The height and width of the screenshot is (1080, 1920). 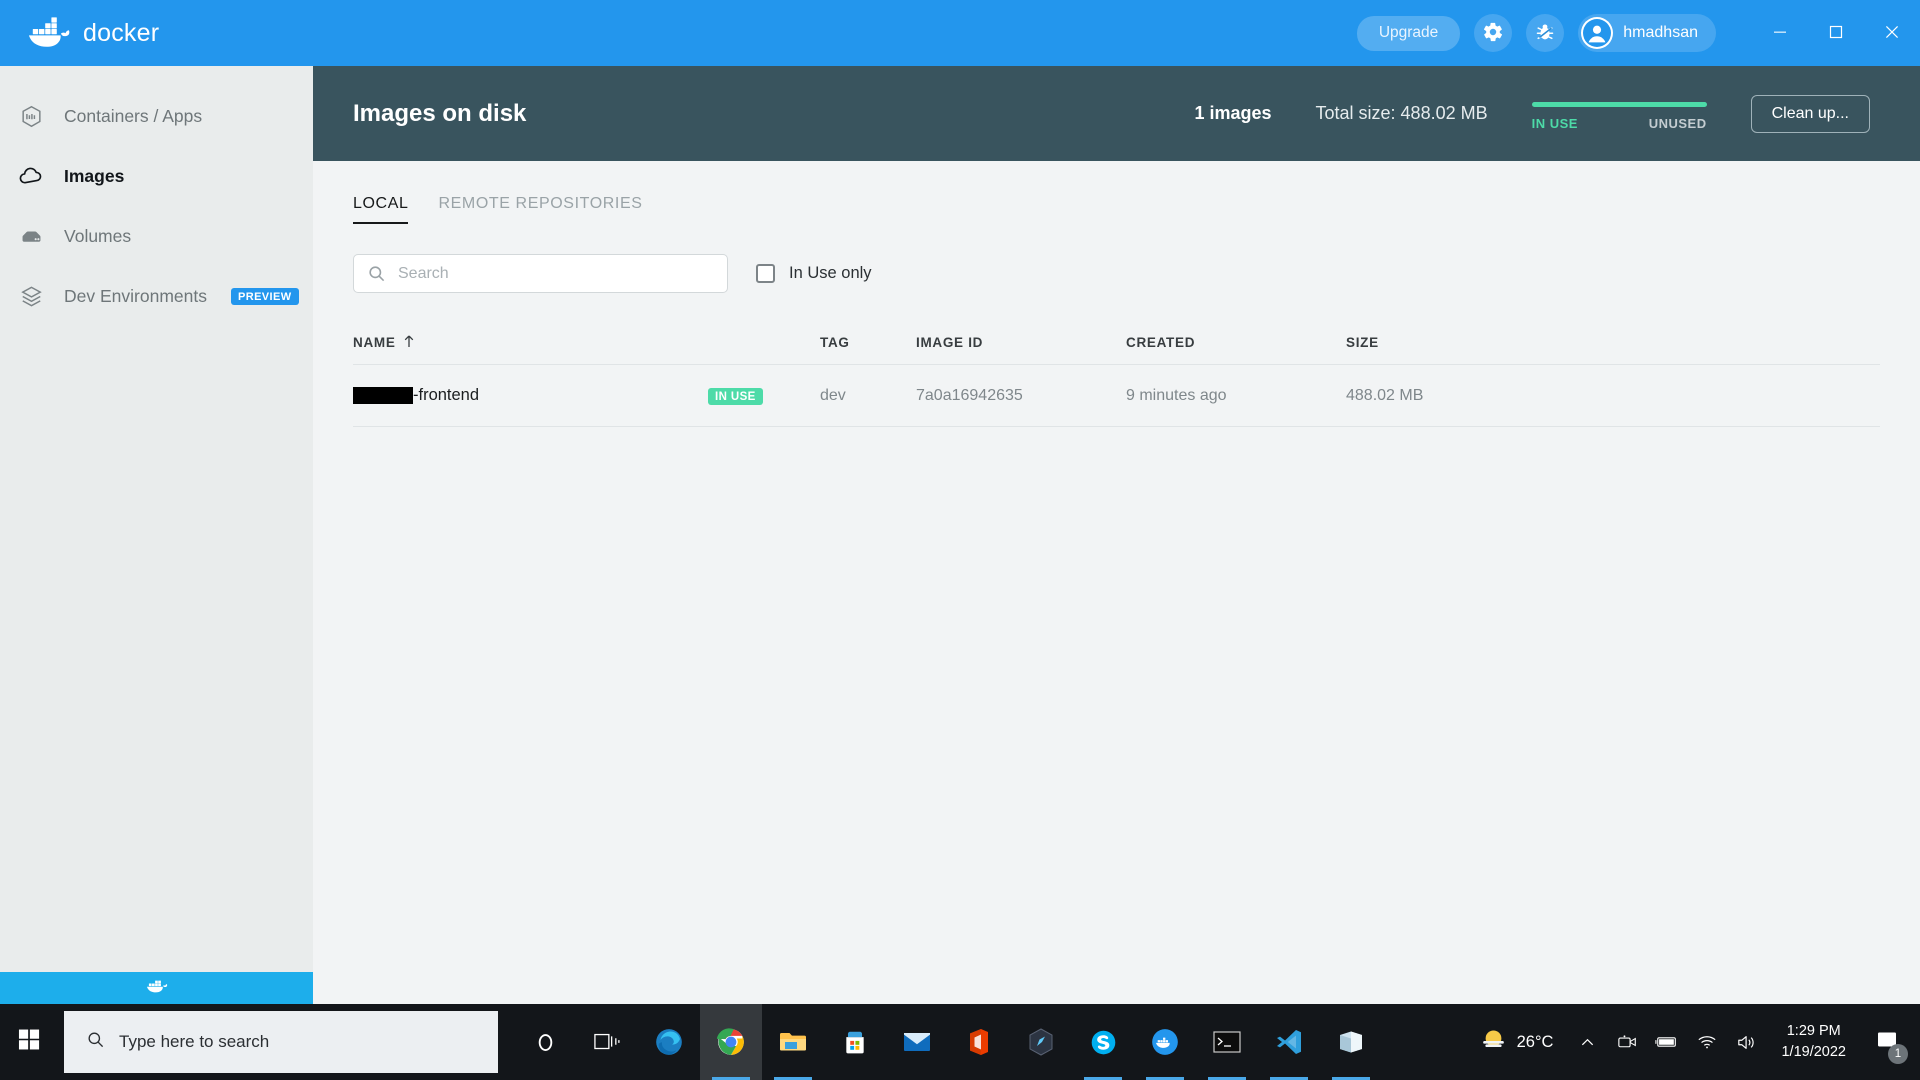 I want to click on tab-remote-repositories: REMOTE REPOSITORIES, so click(x=540, y=209).